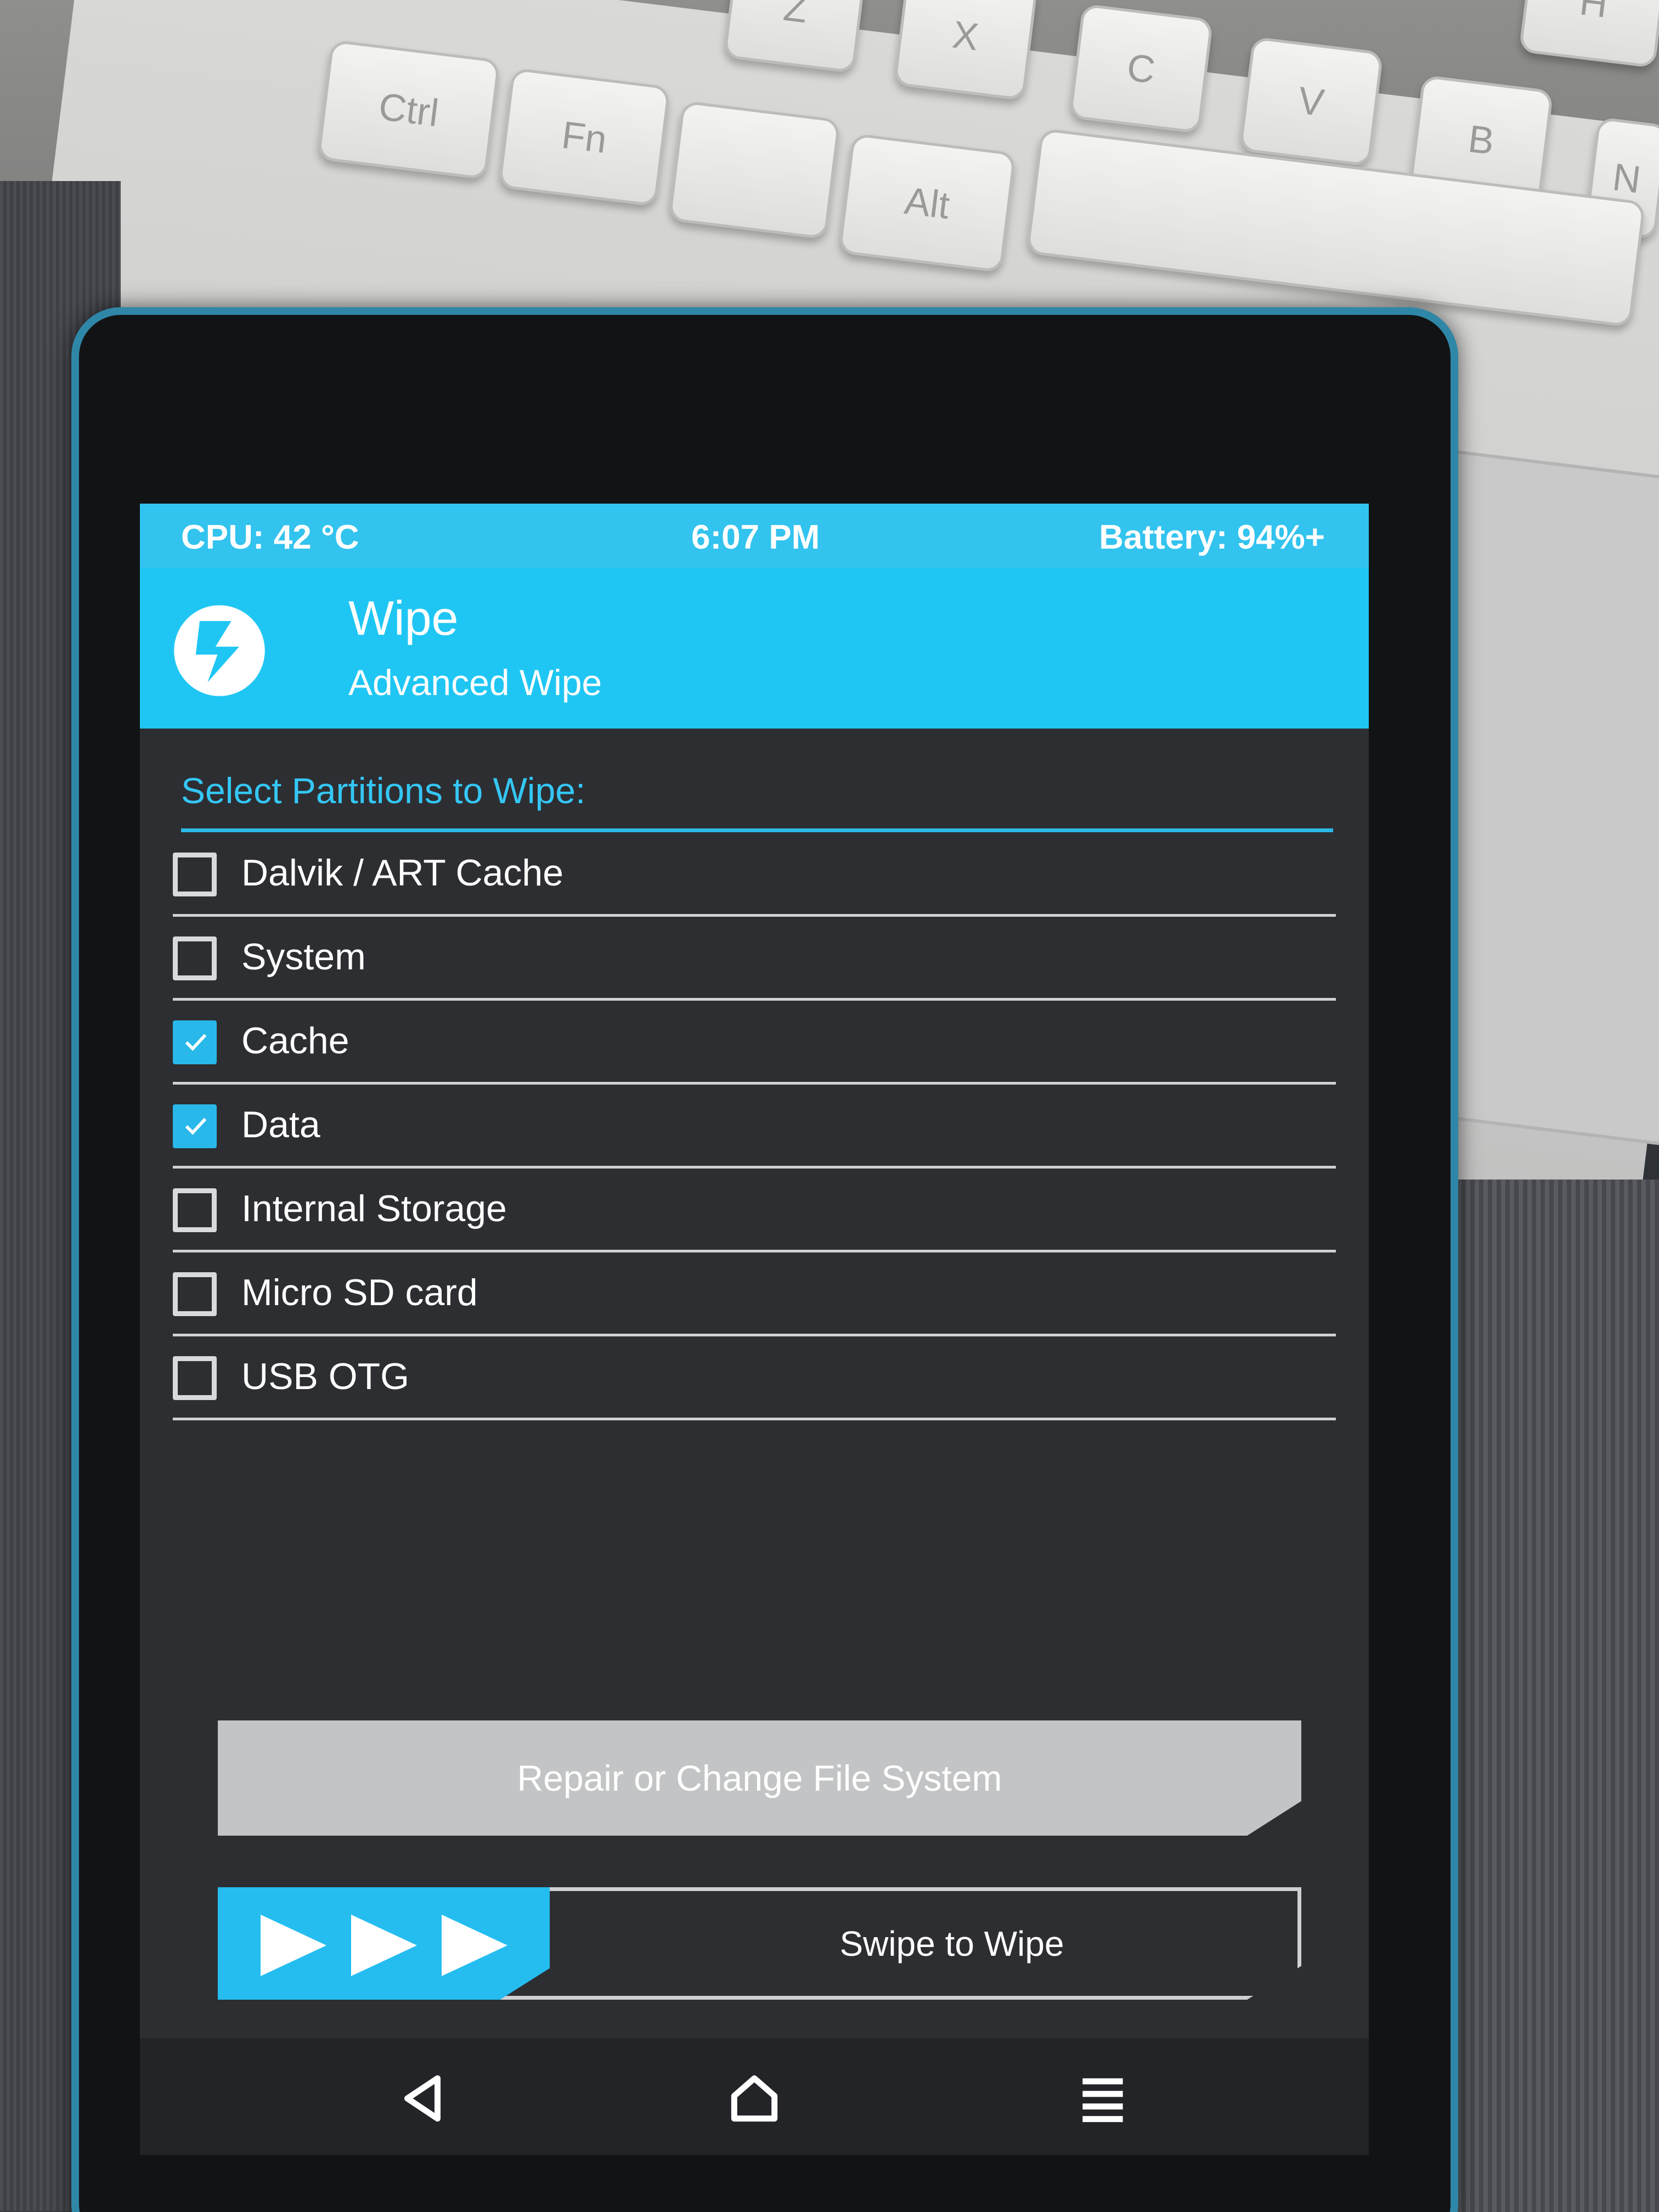 The image size is (1659, 2212). Describe the element at coordinates (1212, 537) in the screenshot. I see `battery-status: Battery: 94%+` at that location.